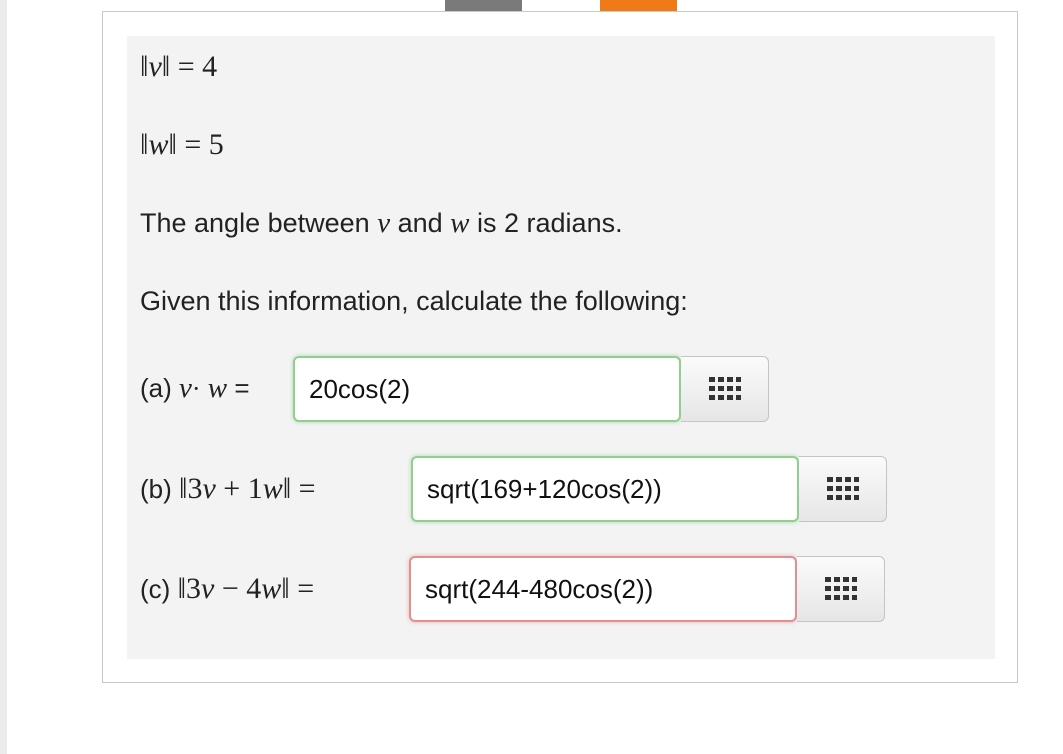  I want to click on top-tab-gray, so click(483, 5).